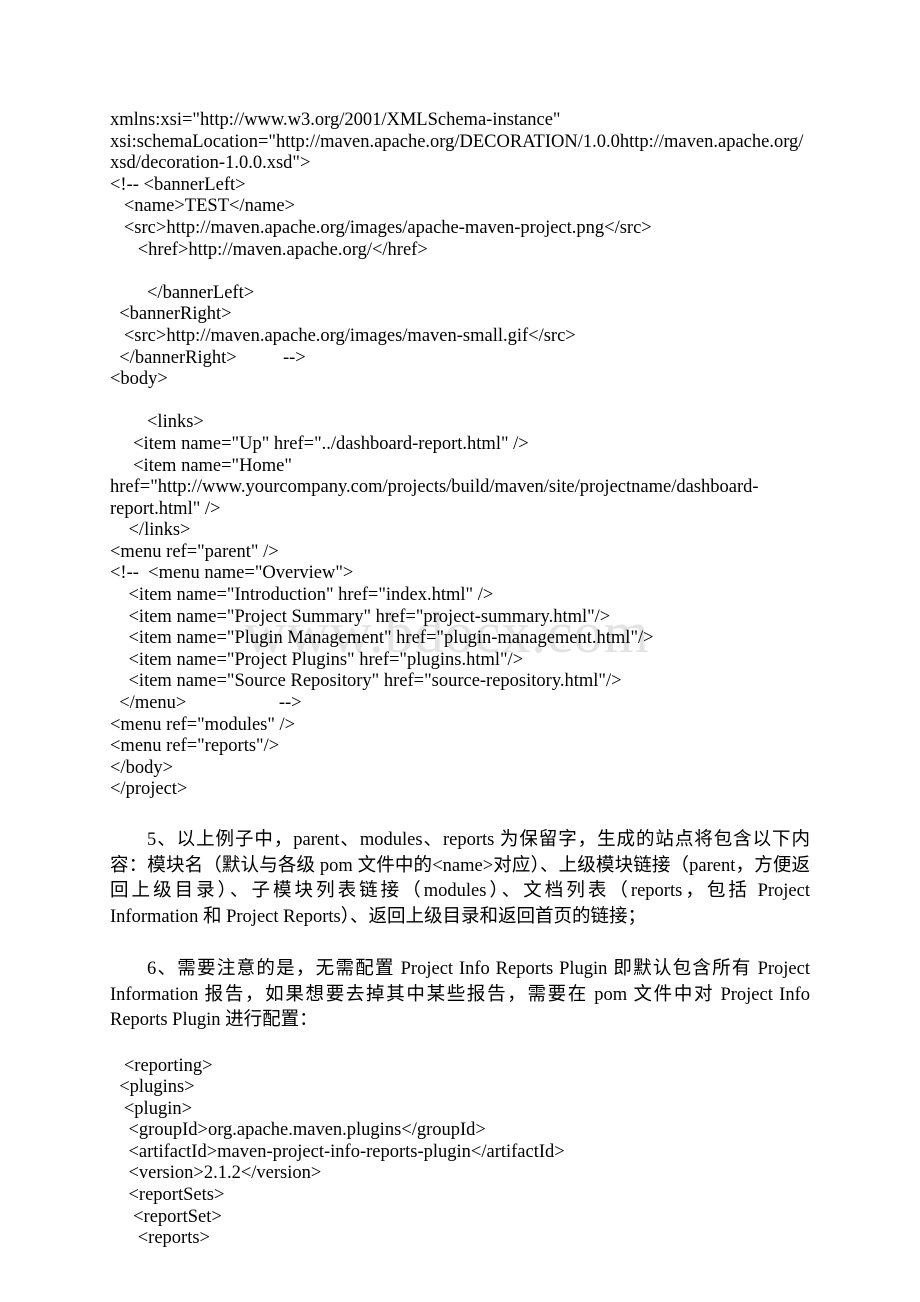  Describe the element at coordinates (194, 551) in the screenshot. I see `code-line: <menu ref="parent" />` at that location.